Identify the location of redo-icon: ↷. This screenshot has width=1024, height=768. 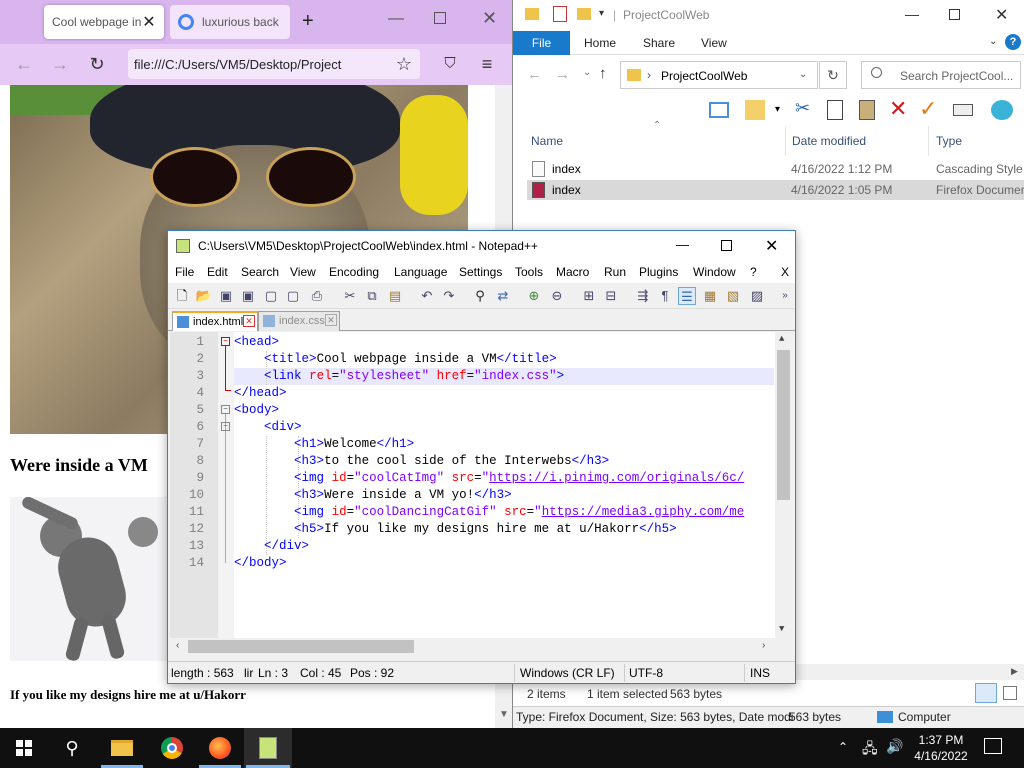
(449, 296).